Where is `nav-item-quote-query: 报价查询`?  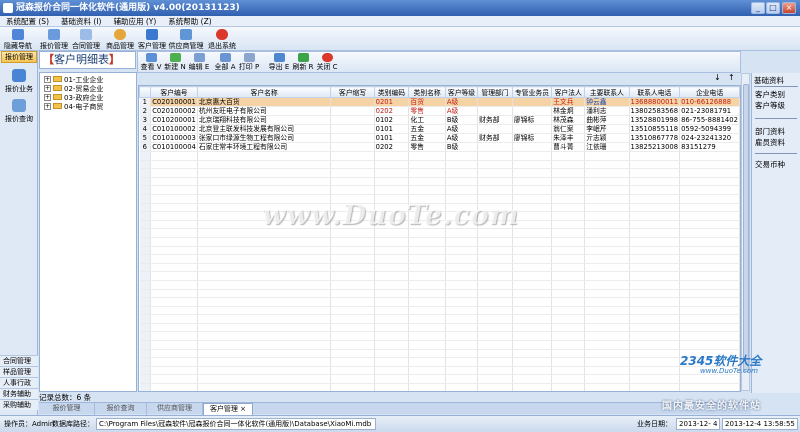
nav-item-quote-query: 报价查询 is located at coordinates (19, 111).